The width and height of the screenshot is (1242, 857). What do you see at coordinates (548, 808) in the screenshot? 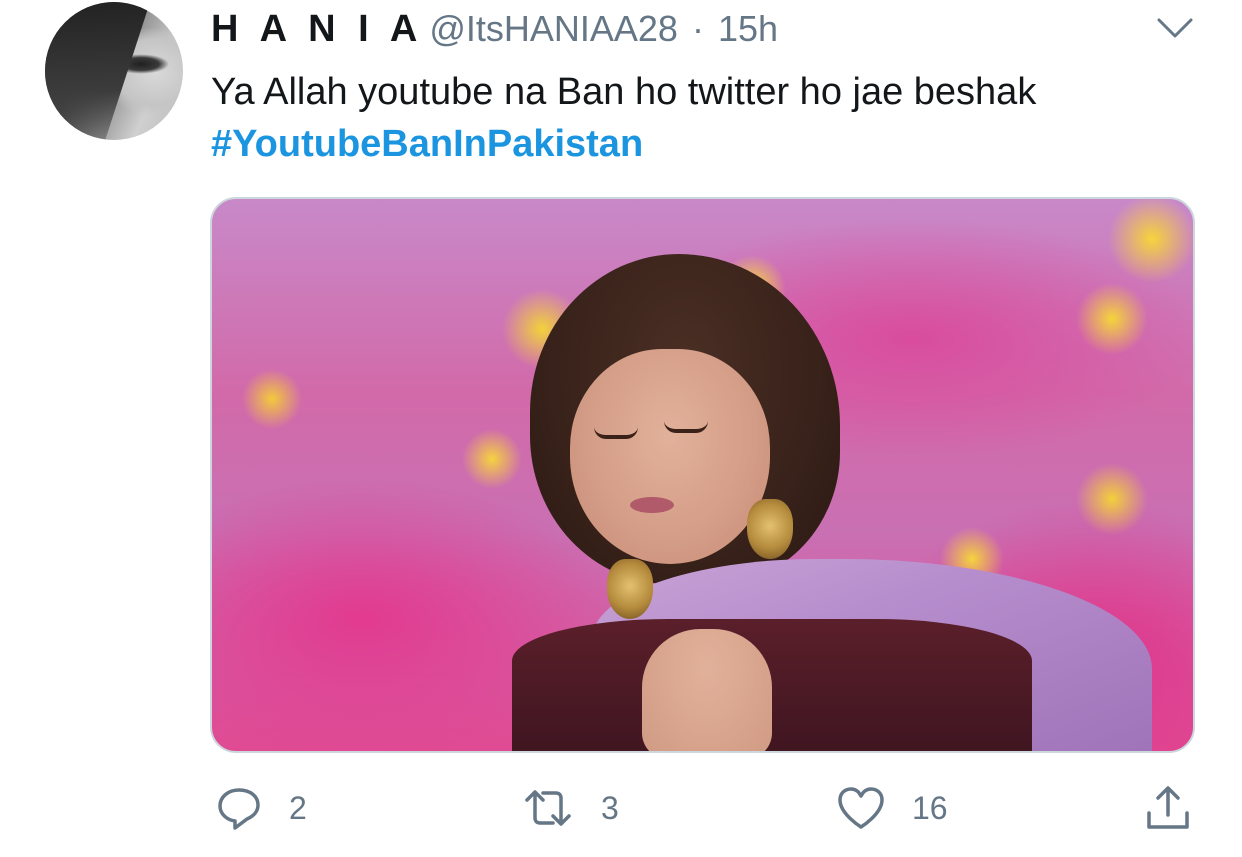
I see `retweet-icon` at bounding box center [548, 808].